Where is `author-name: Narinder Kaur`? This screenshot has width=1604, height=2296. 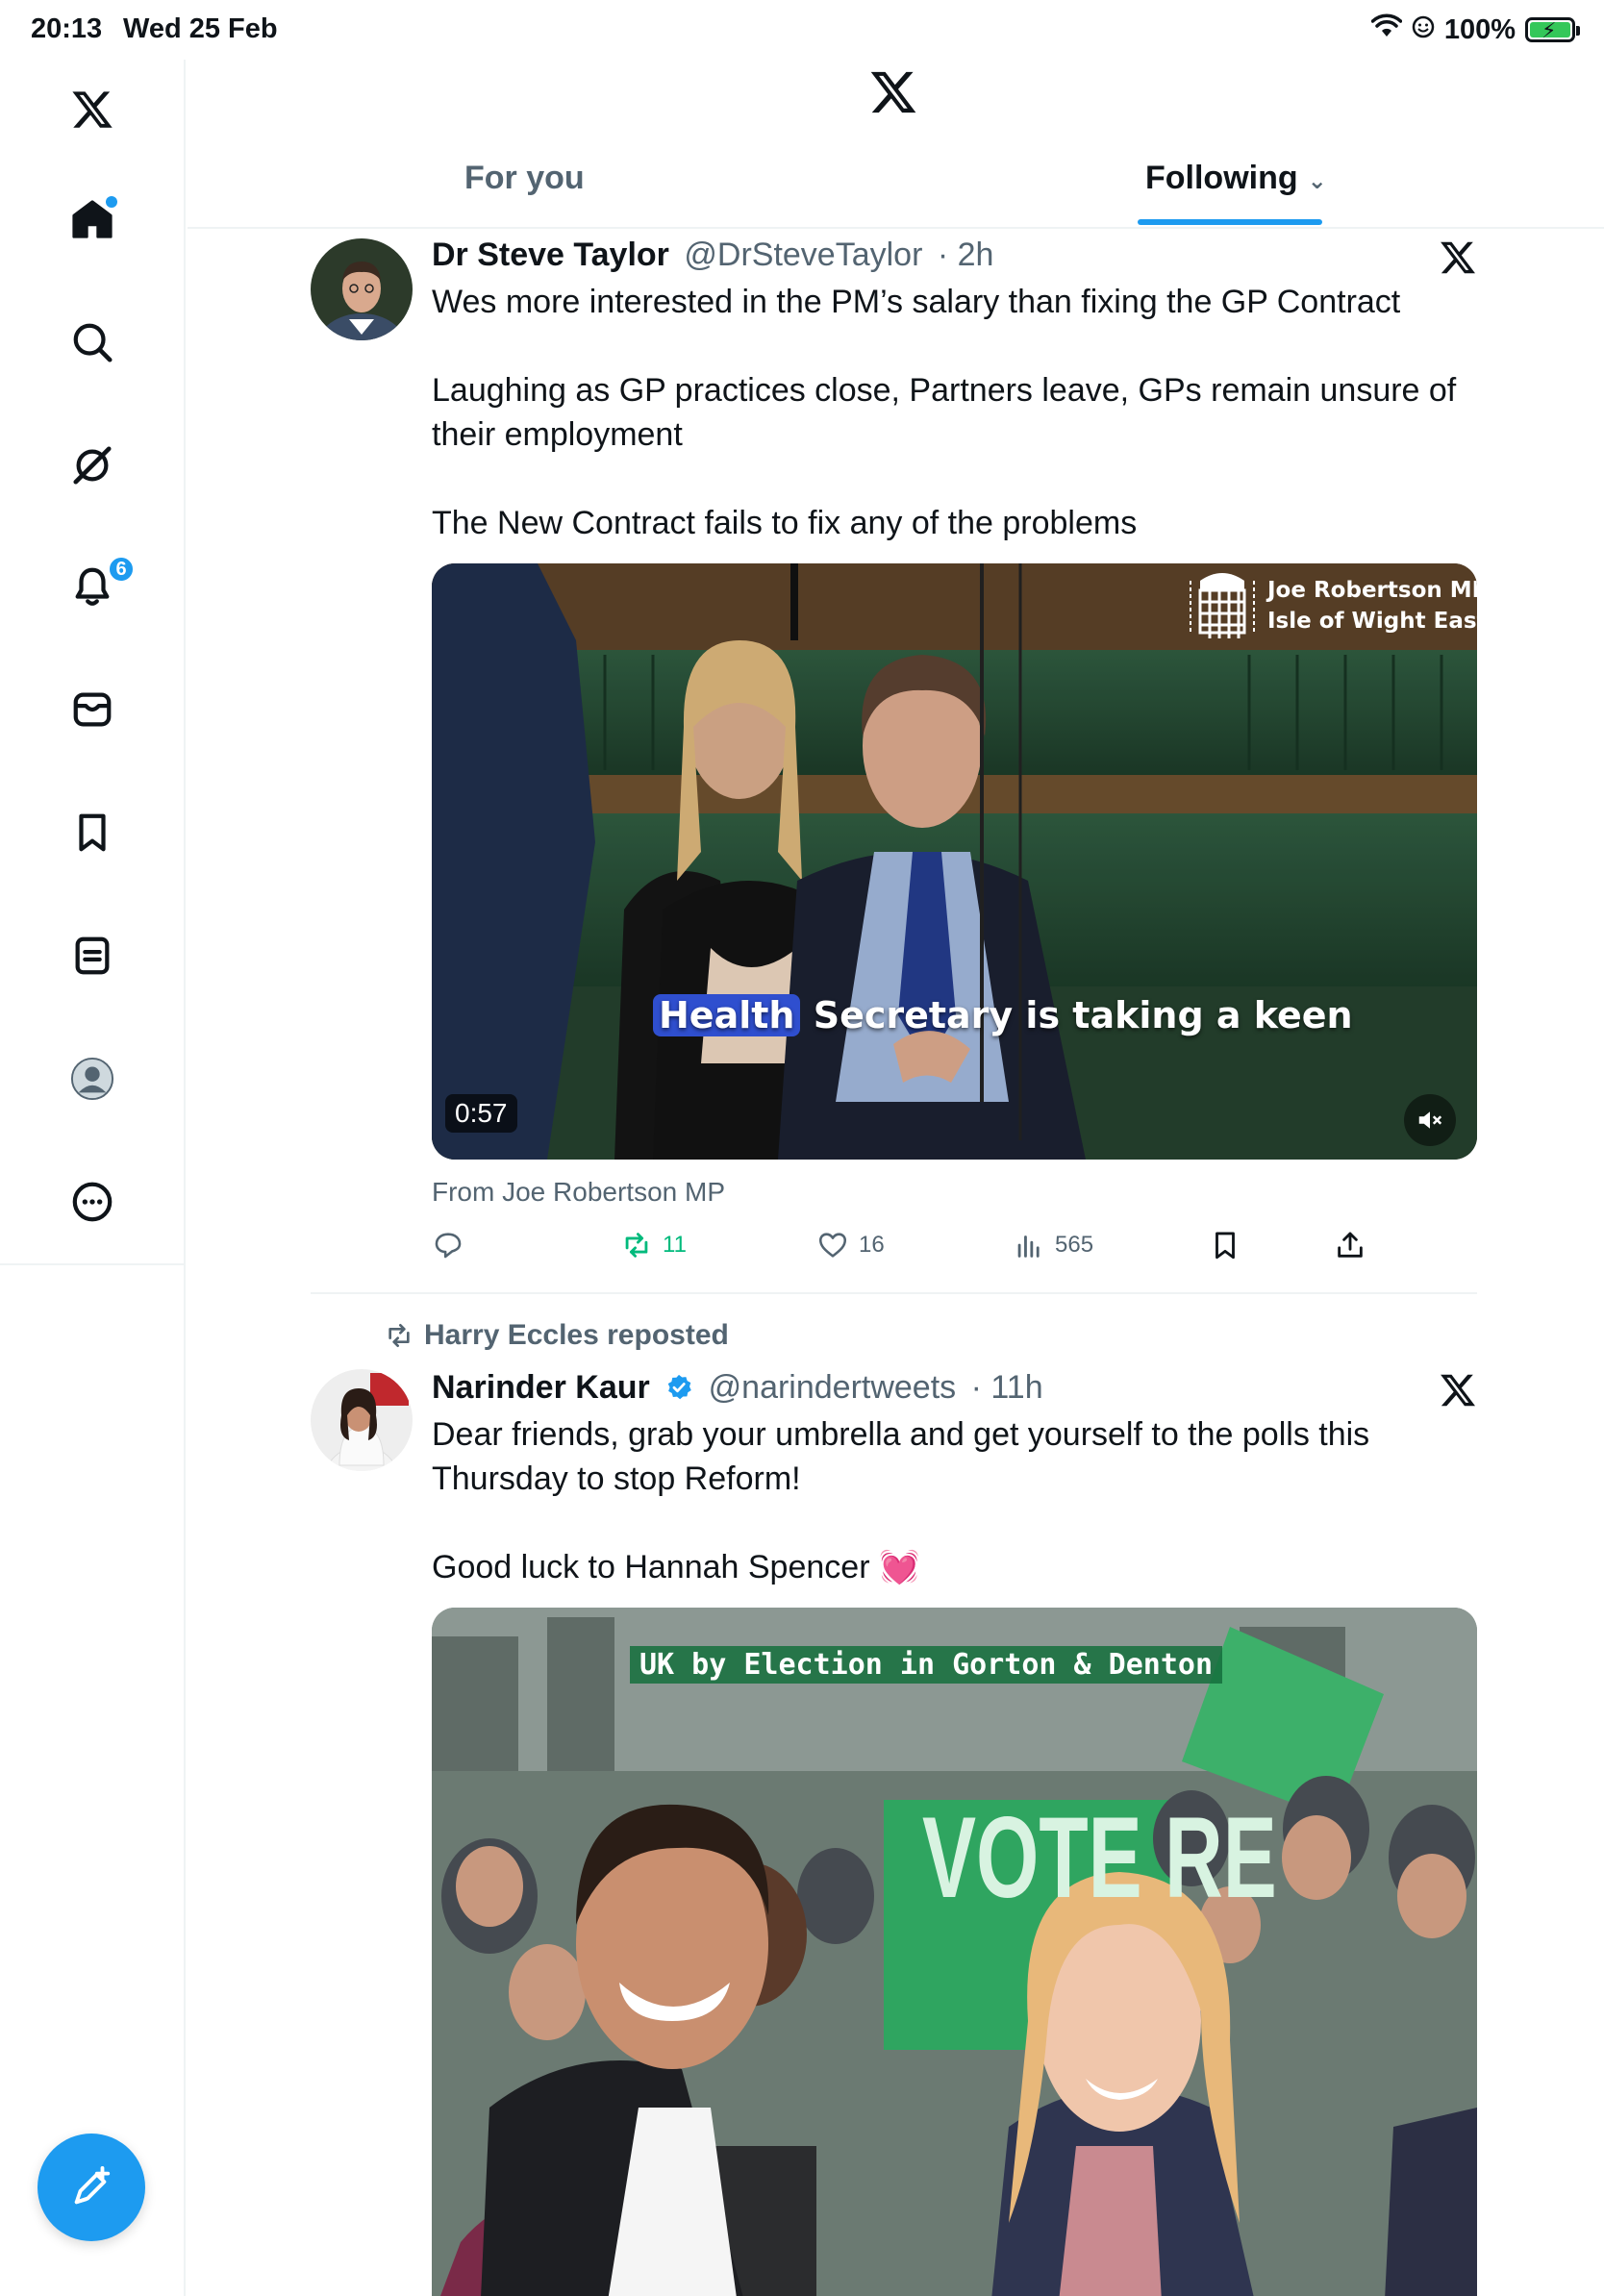 author-name: Narinder Kaur is located at coordinates (541, 1387).